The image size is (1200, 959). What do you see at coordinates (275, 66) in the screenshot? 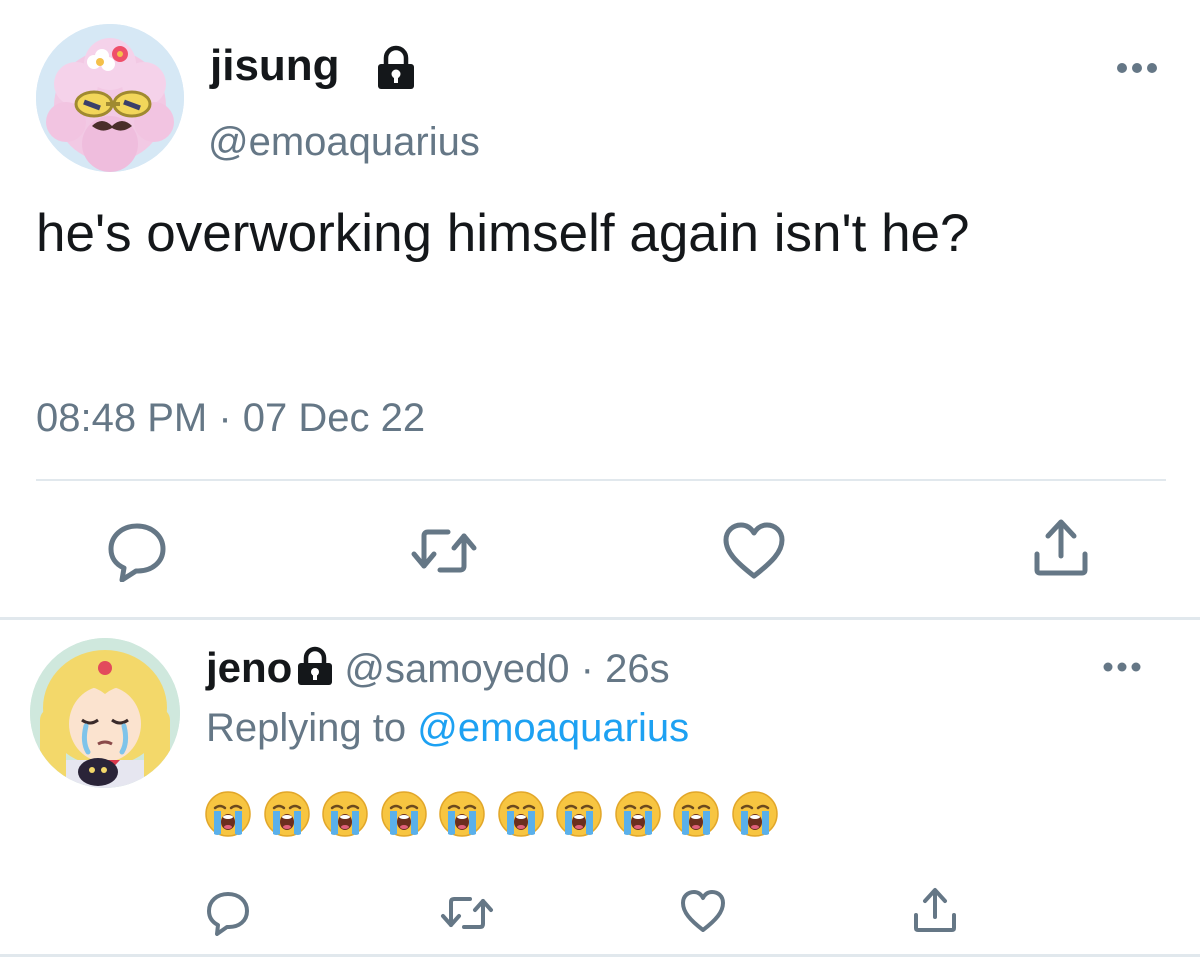
I see `main-tweet-display-name: jisung` at bounding box center [275, 66].